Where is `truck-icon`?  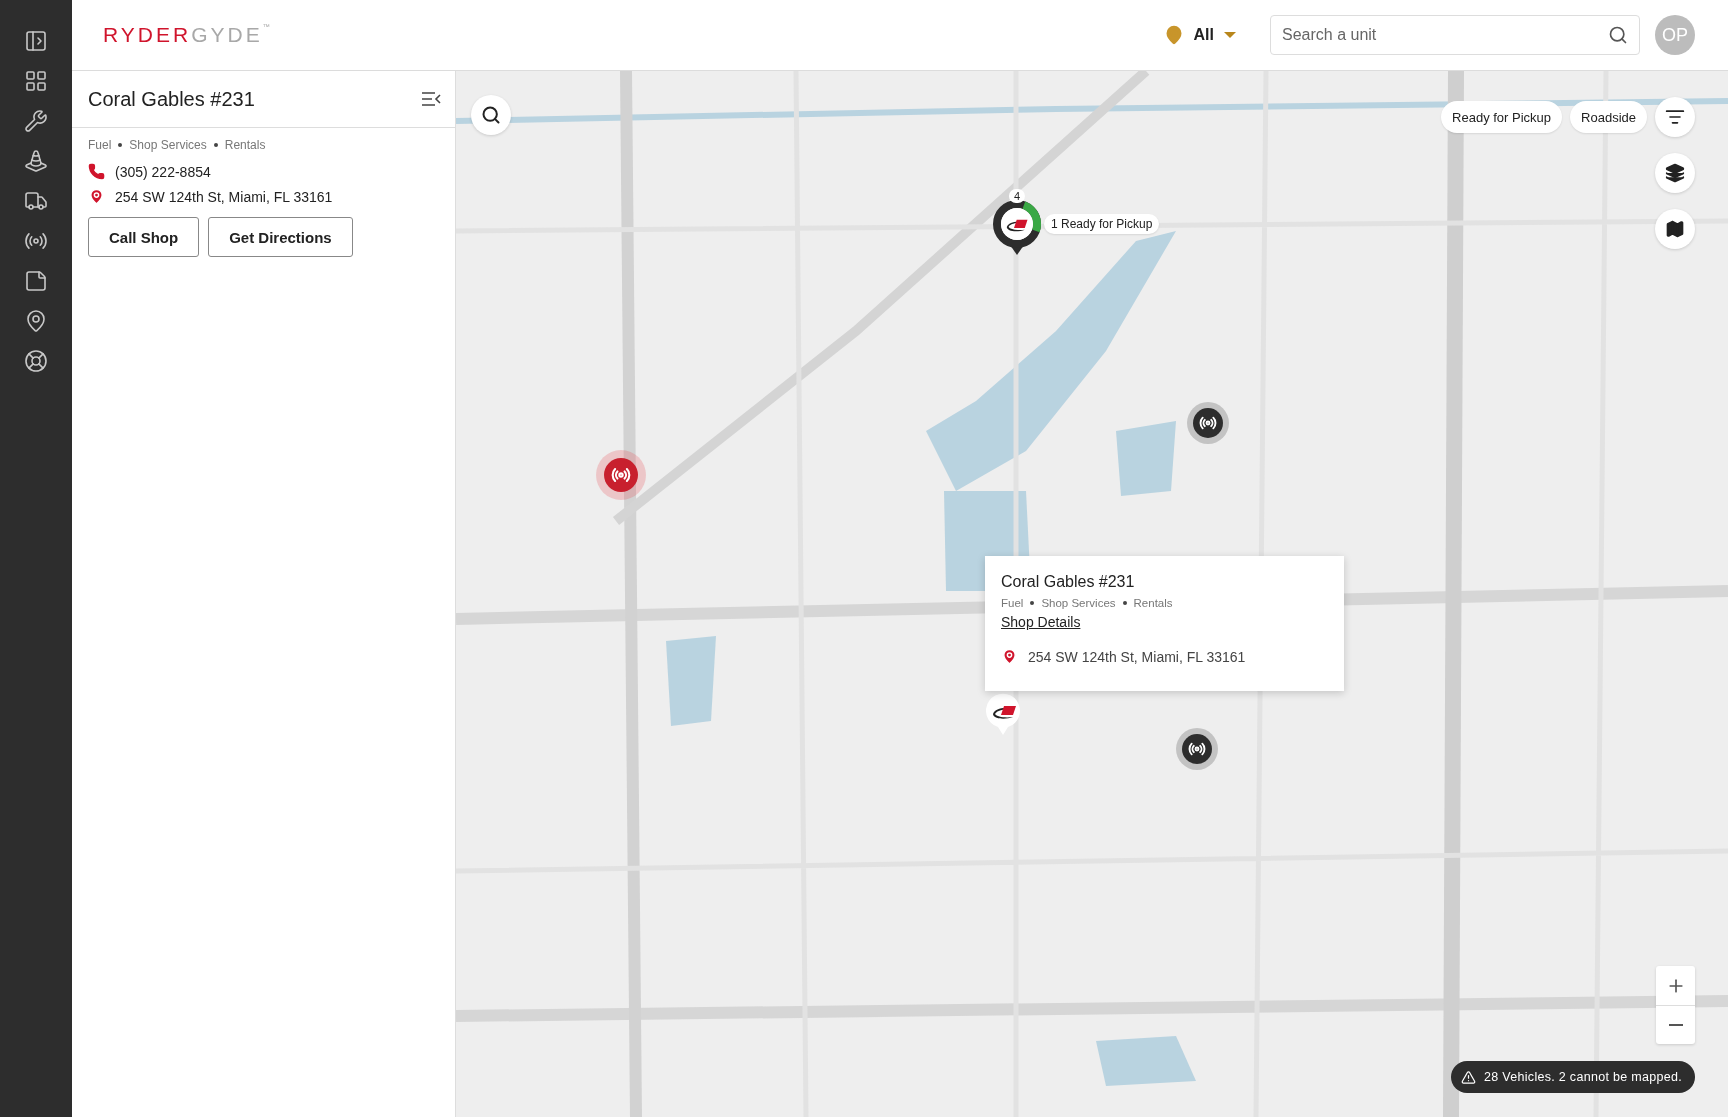 truck-icon is located at coordinates (36, 201).